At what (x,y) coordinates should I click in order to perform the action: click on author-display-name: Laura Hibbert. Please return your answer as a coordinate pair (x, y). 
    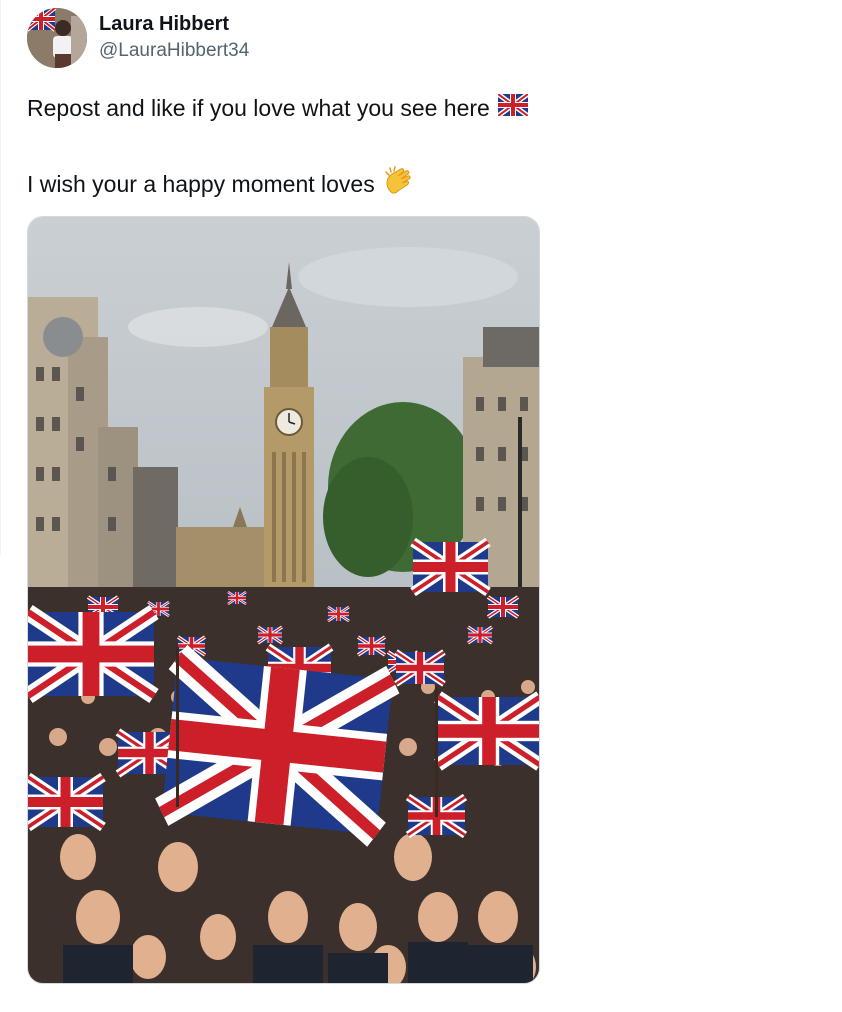
    Looking at the image, I should click on (174, 24).